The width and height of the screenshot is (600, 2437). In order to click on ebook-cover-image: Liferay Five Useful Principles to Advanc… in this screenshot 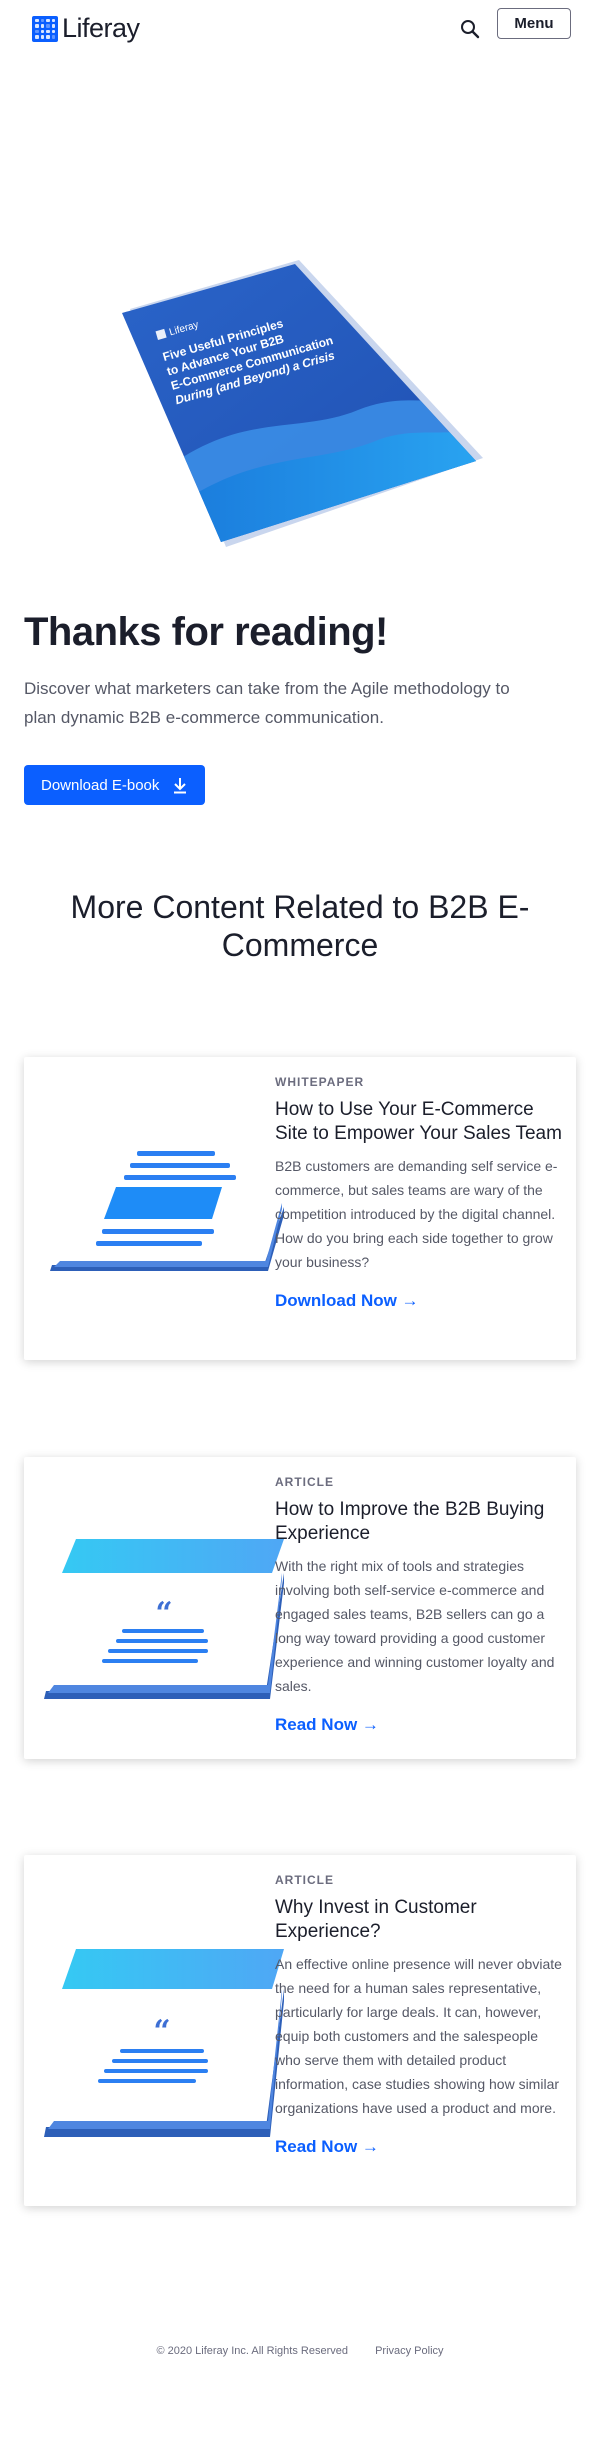, I will do `click(302, 403)`.